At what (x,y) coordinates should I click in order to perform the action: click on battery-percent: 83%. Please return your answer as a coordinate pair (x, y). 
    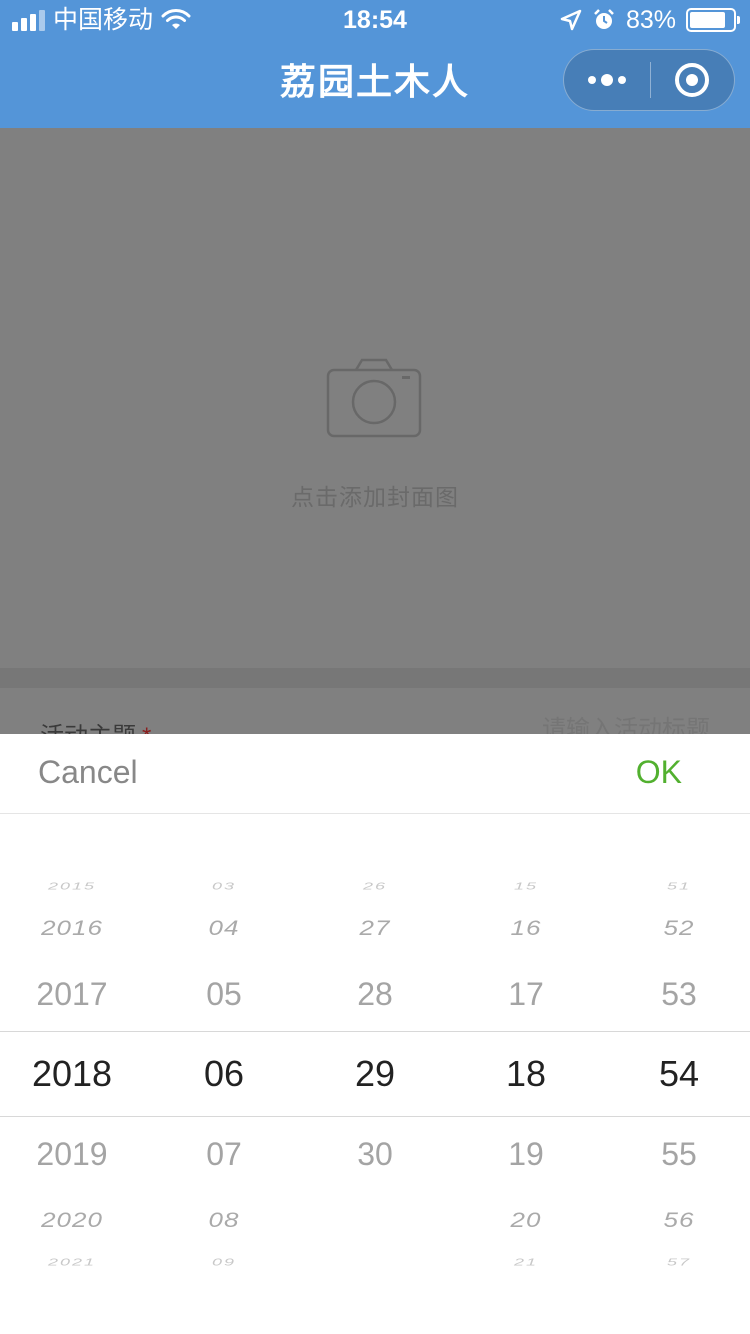
    Looking at the image, I should click on (650, 20).